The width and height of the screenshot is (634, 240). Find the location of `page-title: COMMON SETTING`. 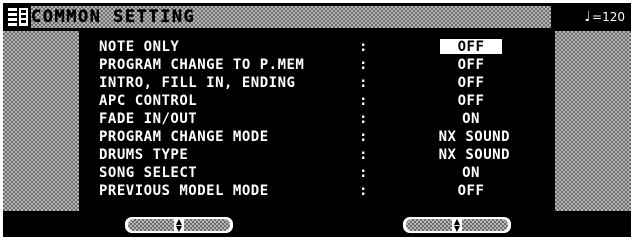

page-title: COMMON SETTING is located at coordinates (291, 17).